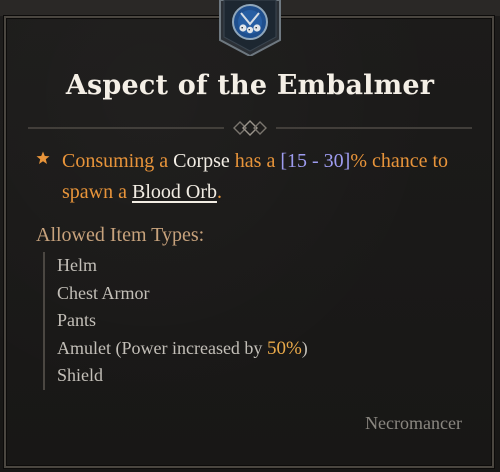  What do you see at coordinates (315, 161) in the screenshot?
I see `chance-range: [15 - 30]` at bounding box center [315, 161].